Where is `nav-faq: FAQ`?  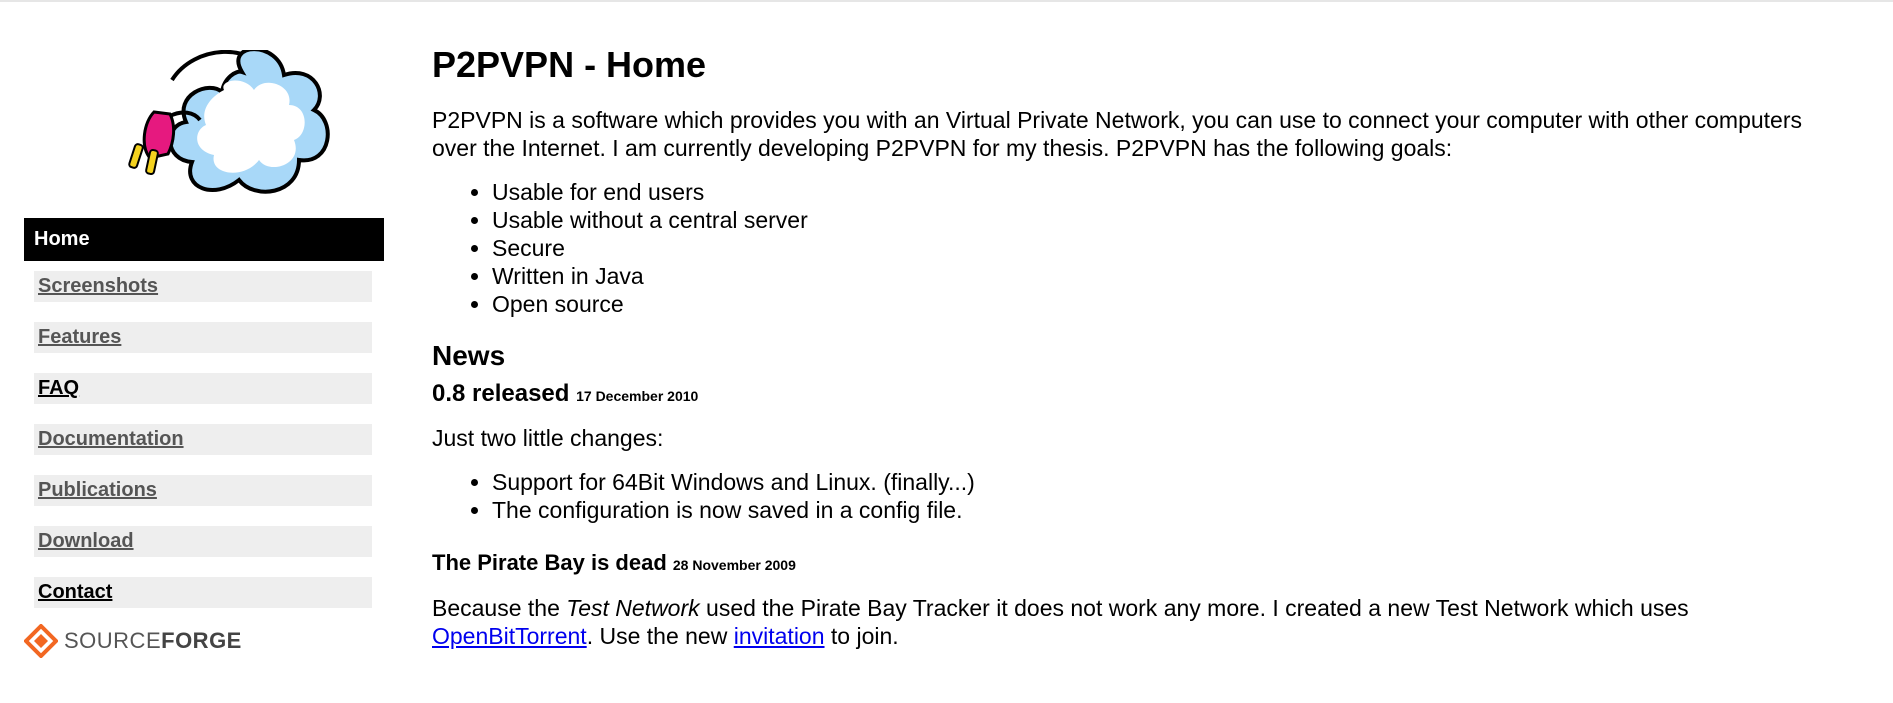
nav-faq: FAQ is located at coordinates (203, 388).